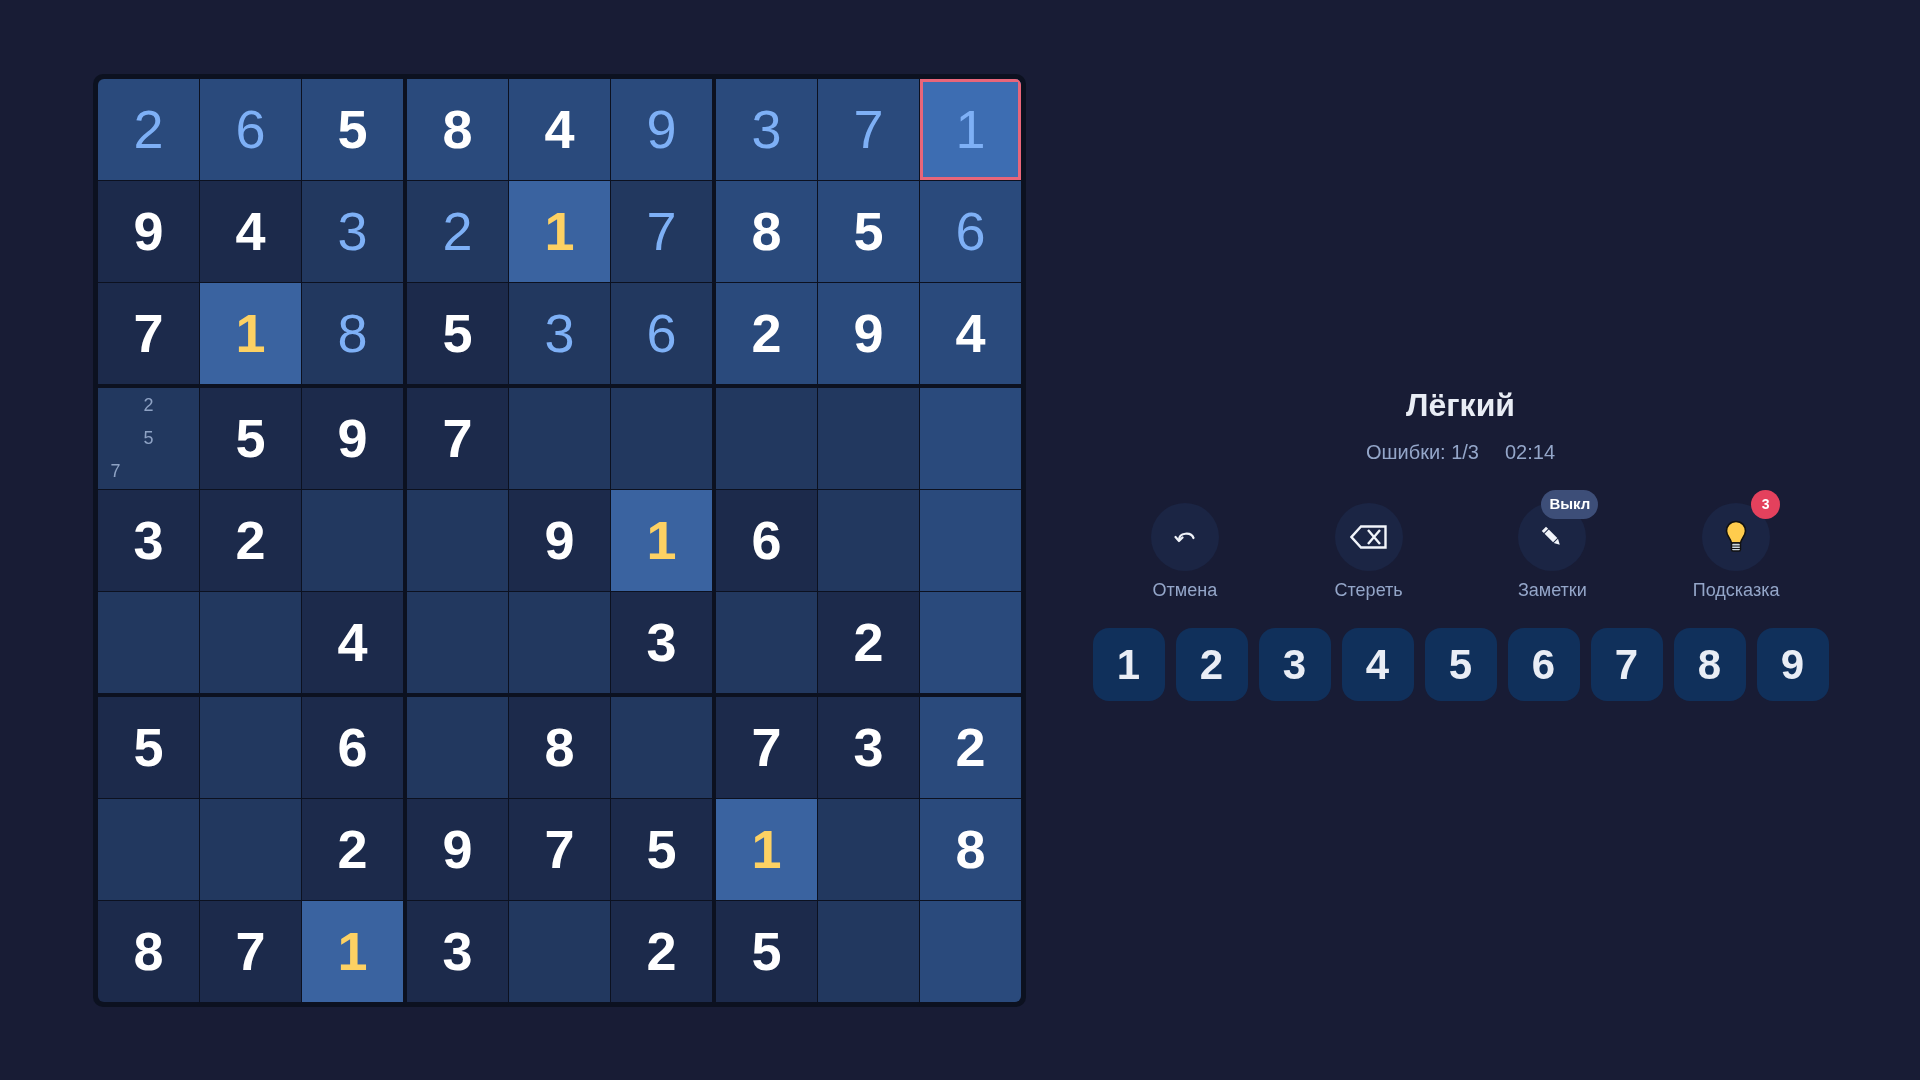 This screenshot has height=1080, width=1920. I want to click on pencil-mark: 2, so click(148, 405).